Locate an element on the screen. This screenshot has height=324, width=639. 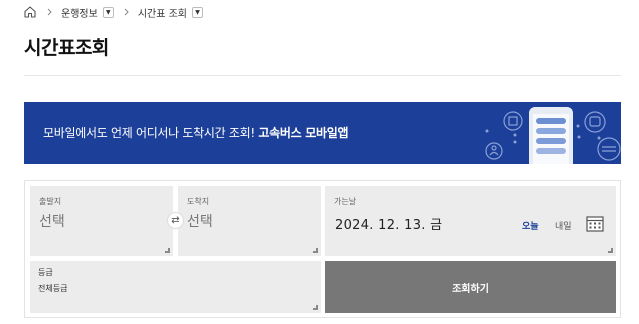
breadcrumb-item-operation-info: 운행정보 ▼ is located at coordinates (87, 12).